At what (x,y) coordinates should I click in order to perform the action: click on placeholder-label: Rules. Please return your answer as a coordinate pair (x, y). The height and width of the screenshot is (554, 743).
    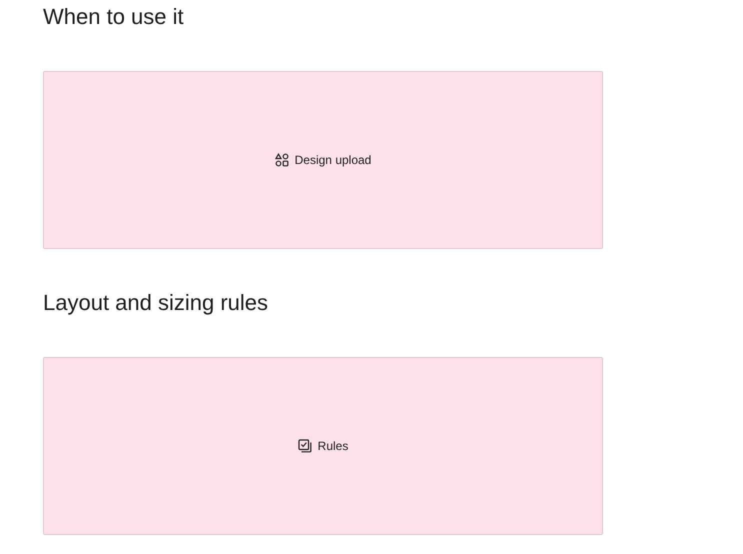
    Looking at the image, I should click on (333, 446).